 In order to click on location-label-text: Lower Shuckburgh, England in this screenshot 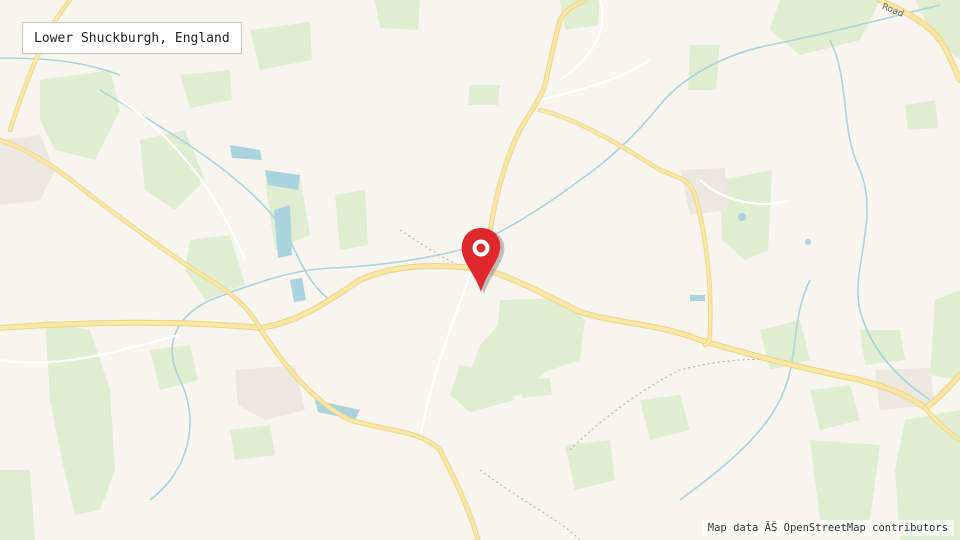, I will do `click(132, 38)`.